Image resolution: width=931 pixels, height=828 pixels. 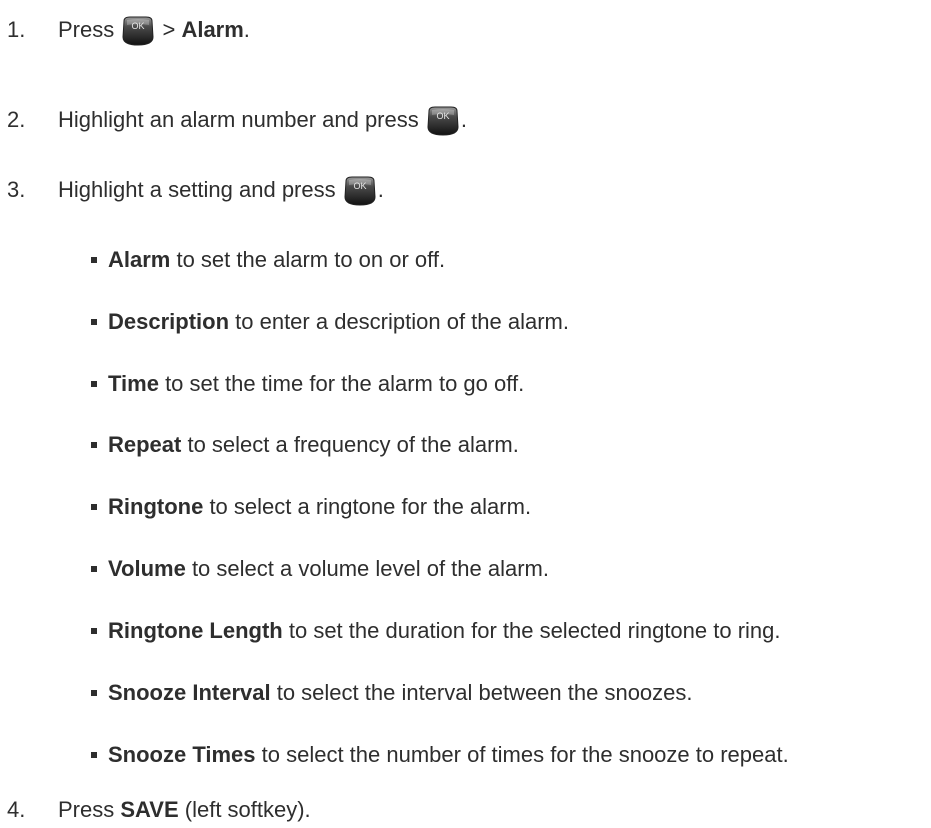 I want to click on step-number: 2., so click(x=16, y=119).